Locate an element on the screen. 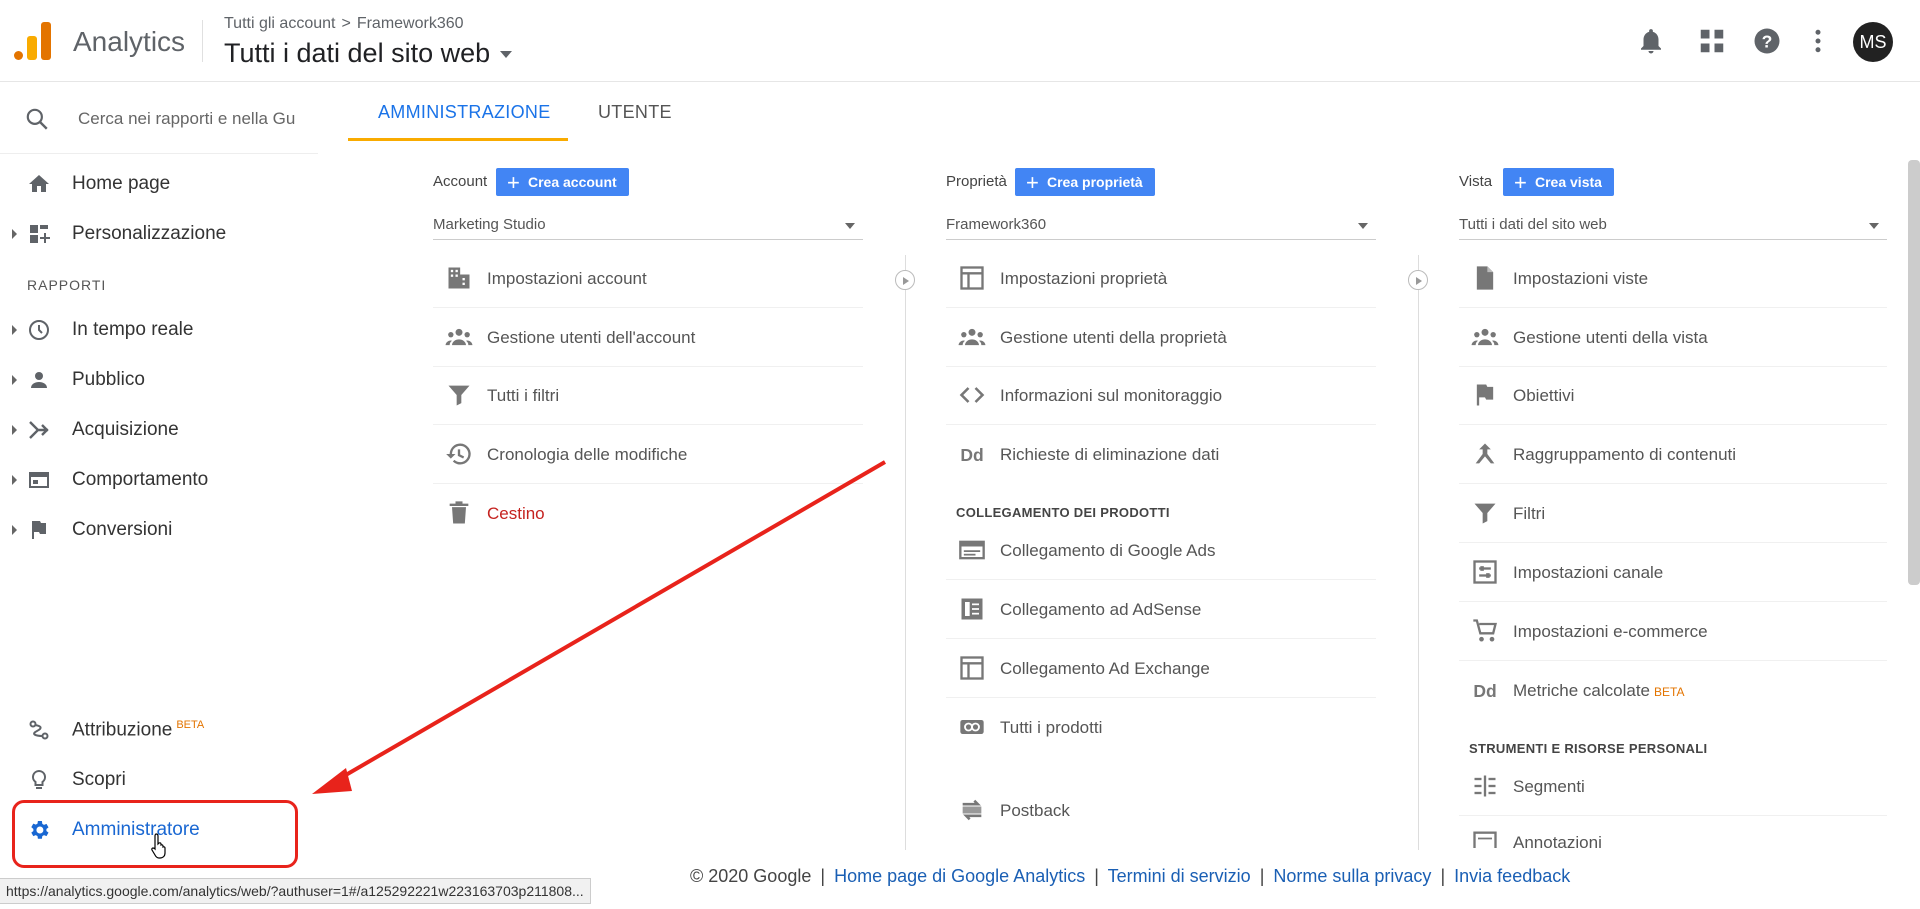 The width and height of the screenshot is (1920, 909). channel-settings-row: Impostazioni canale is located at coordinates (1673, 573).